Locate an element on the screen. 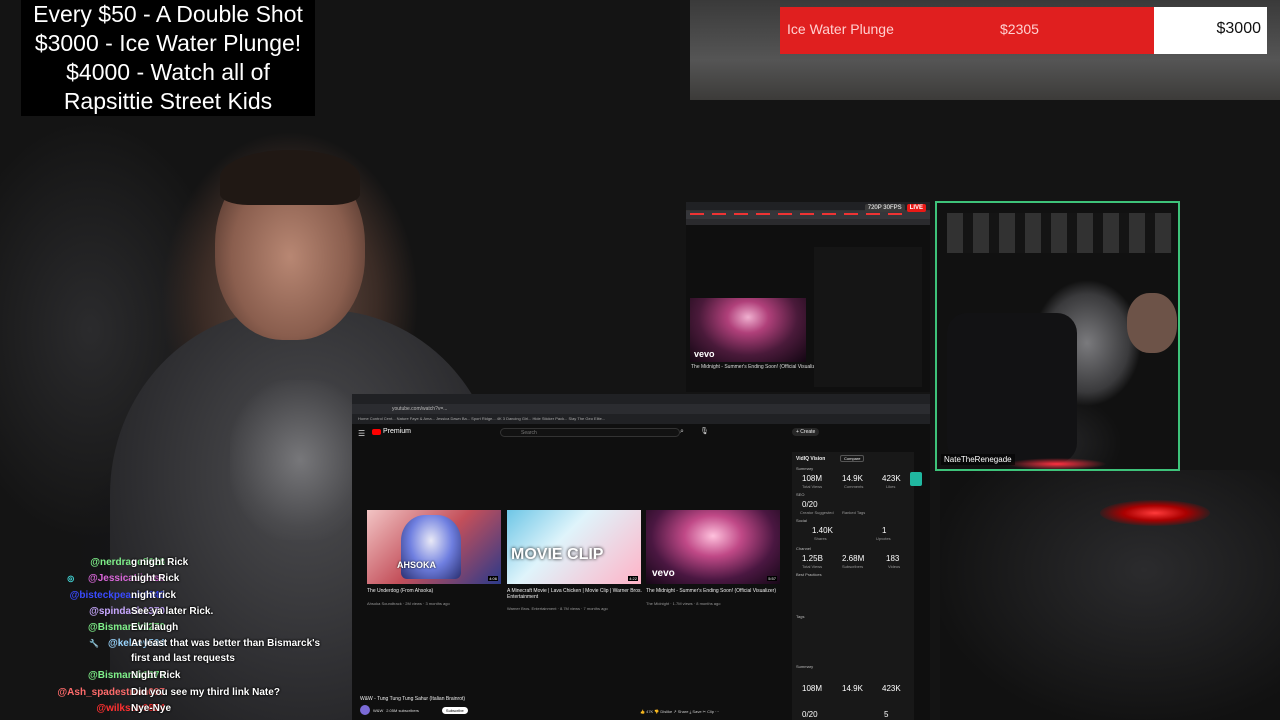  tab-strip is located at coordinates (641, 400).